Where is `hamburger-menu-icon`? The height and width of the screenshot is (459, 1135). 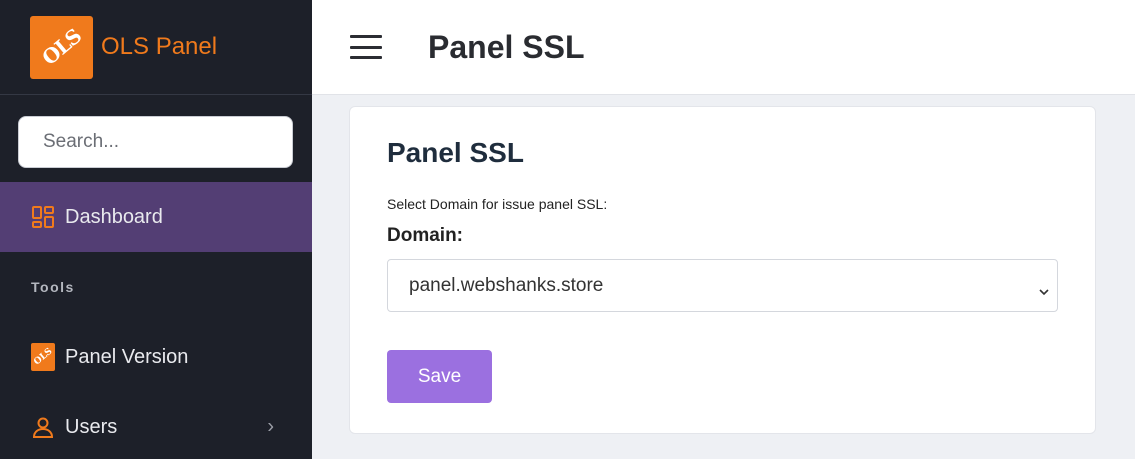 hamburger-menu-icon is located at coordinates (366, 47).